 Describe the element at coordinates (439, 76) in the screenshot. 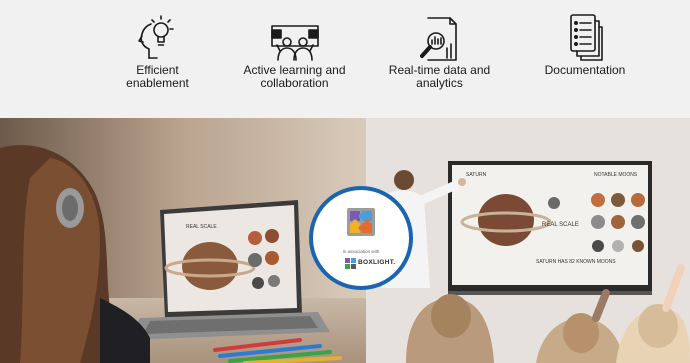

I see `feature-label: Real-time data and analytics` at that location.